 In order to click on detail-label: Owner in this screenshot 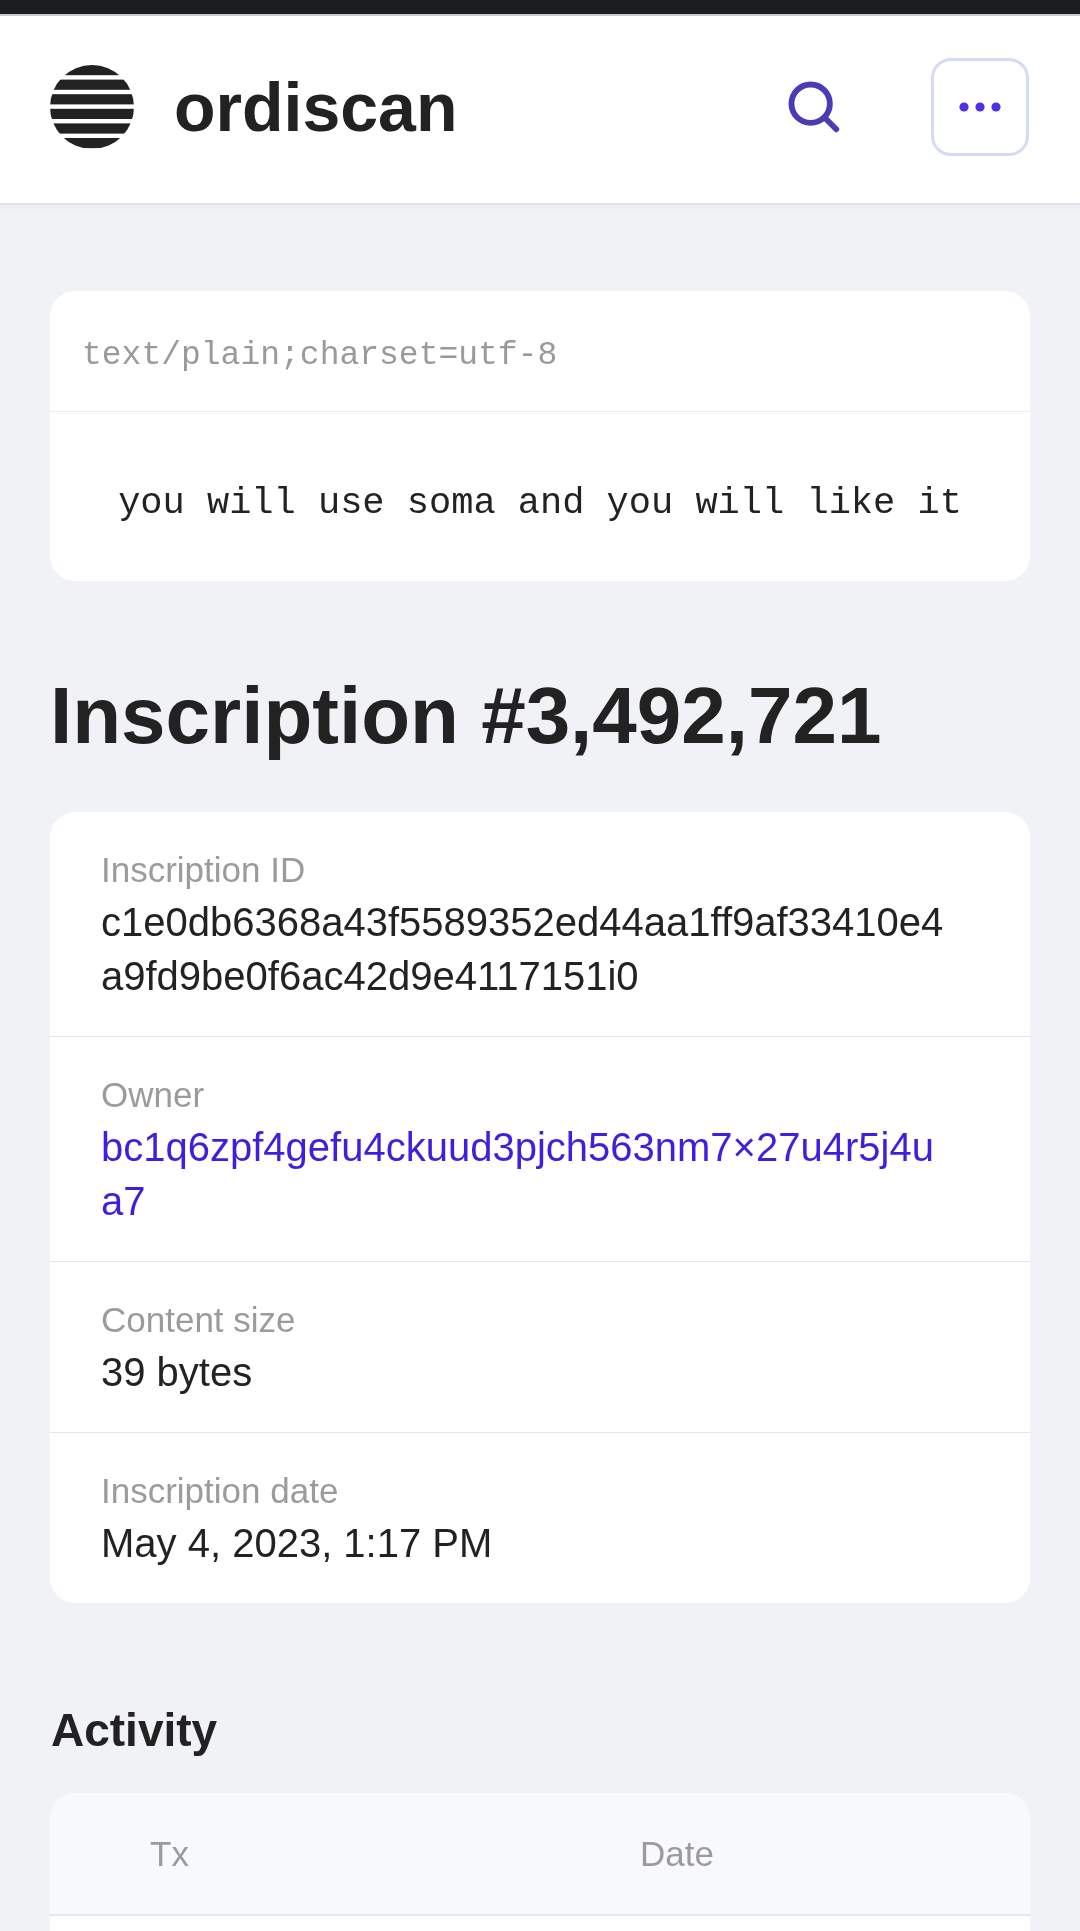, I will do `click(153, 1095)`.